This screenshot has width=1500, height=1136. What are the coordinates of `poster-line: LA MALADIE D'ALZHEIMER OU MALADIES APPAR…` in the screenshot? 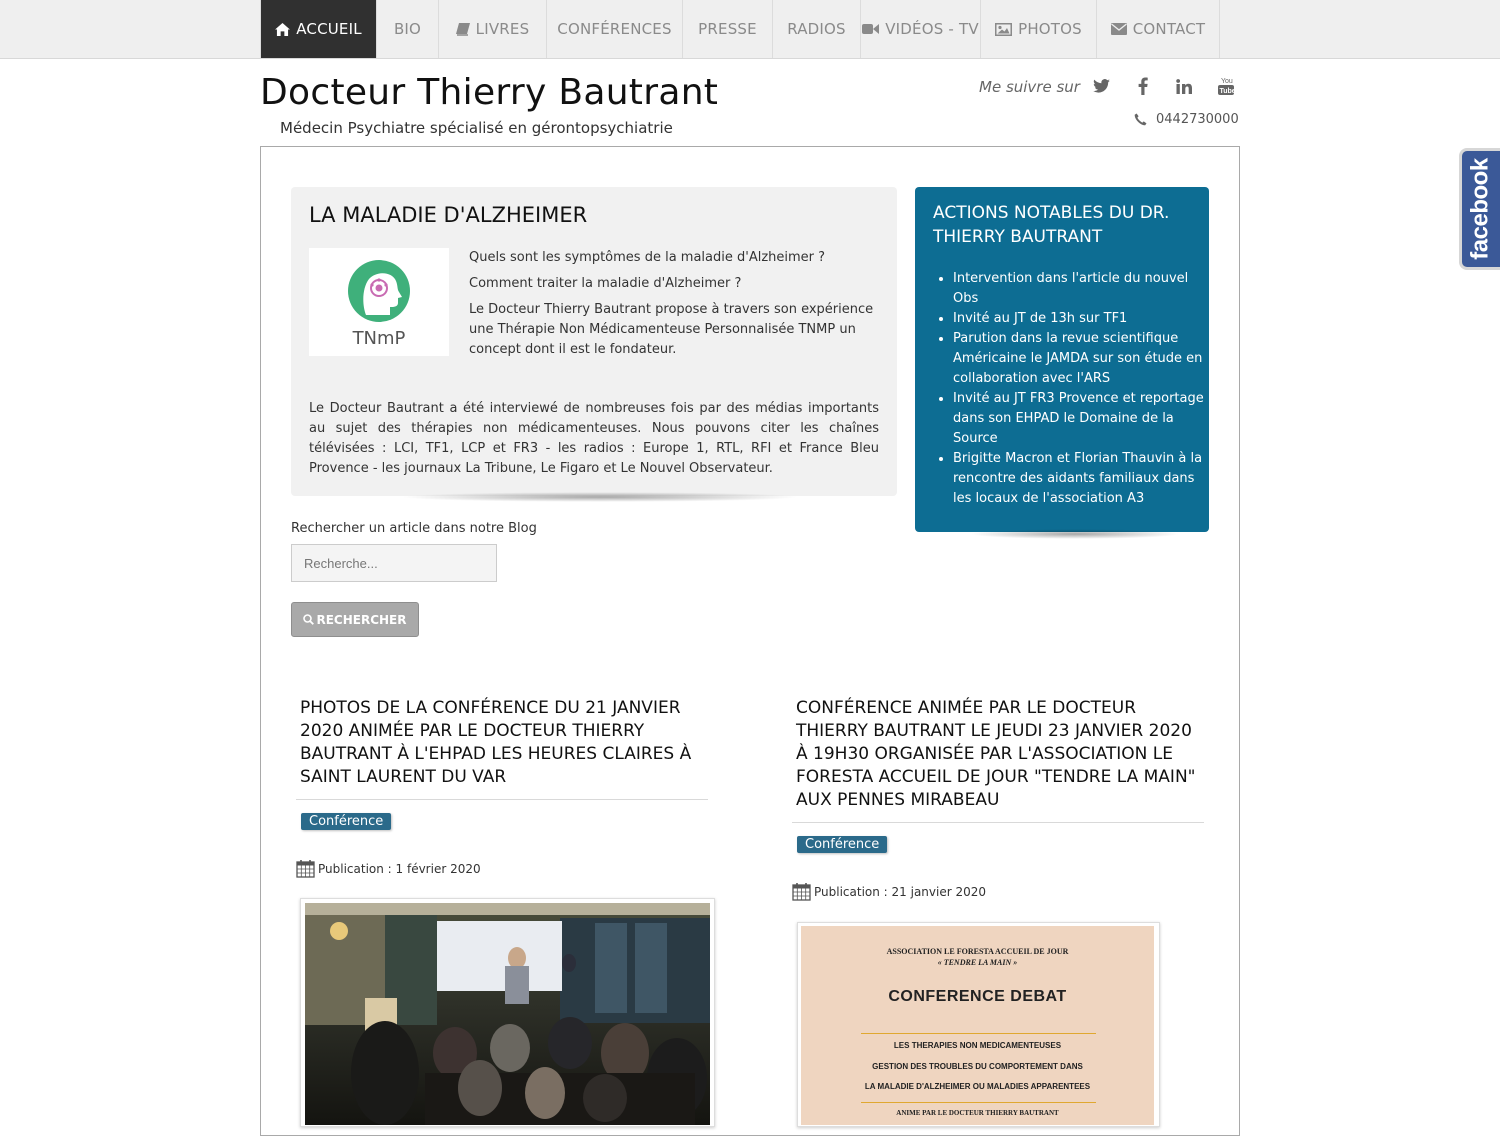 It's located at (977, 1086).